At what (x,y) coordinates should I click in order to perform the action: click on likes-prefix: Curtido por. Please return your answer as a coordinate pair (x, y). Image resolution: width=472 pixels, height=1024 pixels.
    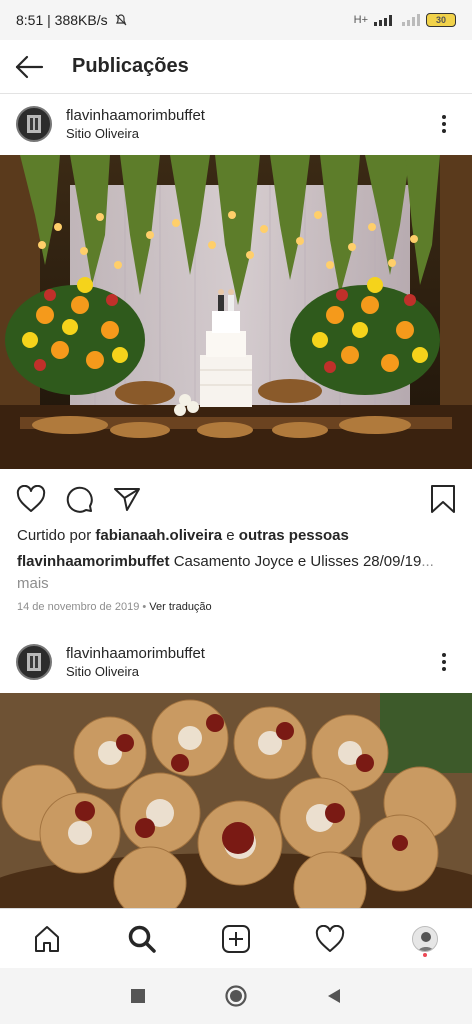
    Looking at the image, I should click on (56, 535).